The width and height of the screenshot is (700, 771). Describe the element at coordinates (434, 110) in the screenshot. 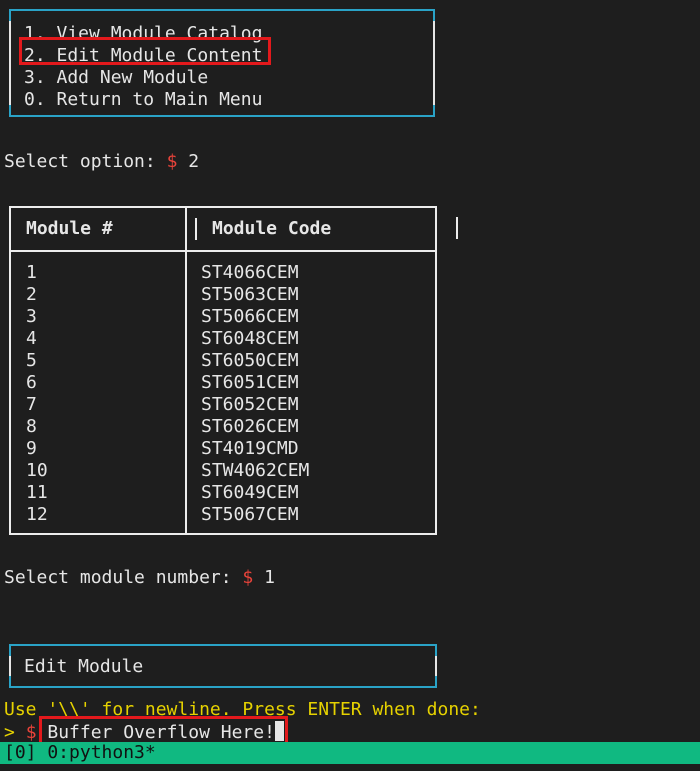

I see `menu-corner-bottom-right` at that location.